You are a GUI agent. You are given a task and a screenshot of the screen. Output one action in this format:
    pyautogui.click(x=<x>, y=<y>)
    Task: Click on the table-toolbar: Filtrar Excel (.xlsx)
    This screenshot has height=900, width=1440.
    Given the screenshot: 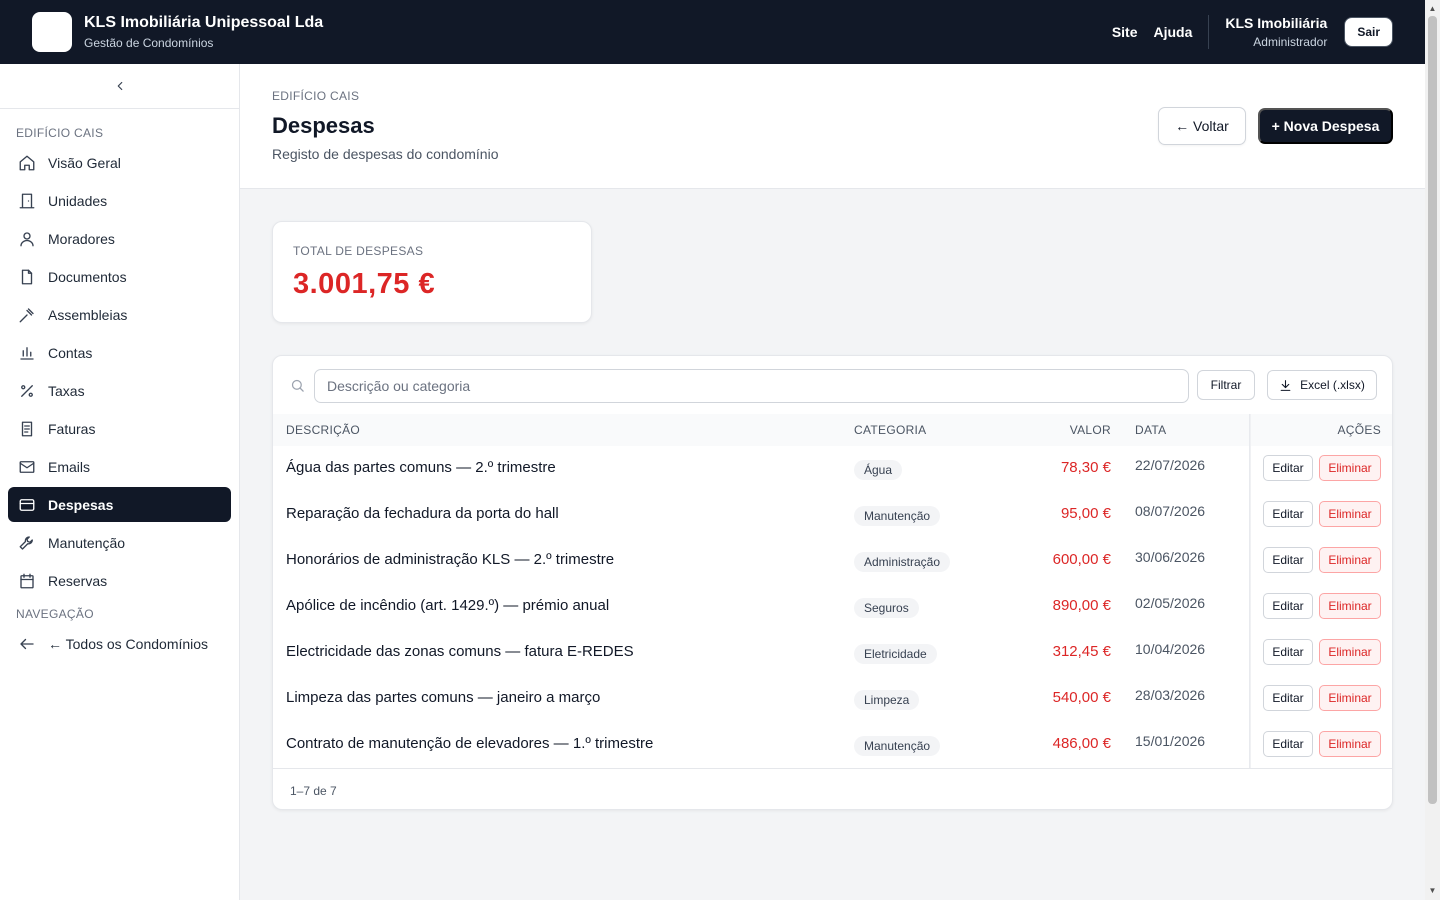 What is the action you would take?
    pyautogui.click(x=832, y=385)
    